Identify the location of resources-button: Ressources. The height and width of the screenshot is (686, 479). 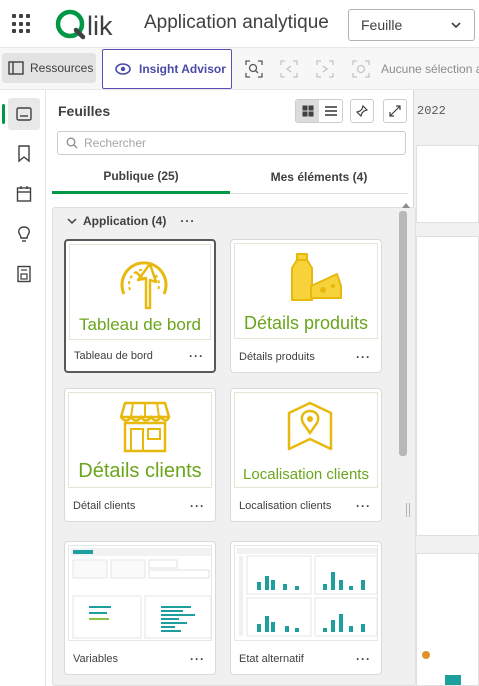
(49, 68).